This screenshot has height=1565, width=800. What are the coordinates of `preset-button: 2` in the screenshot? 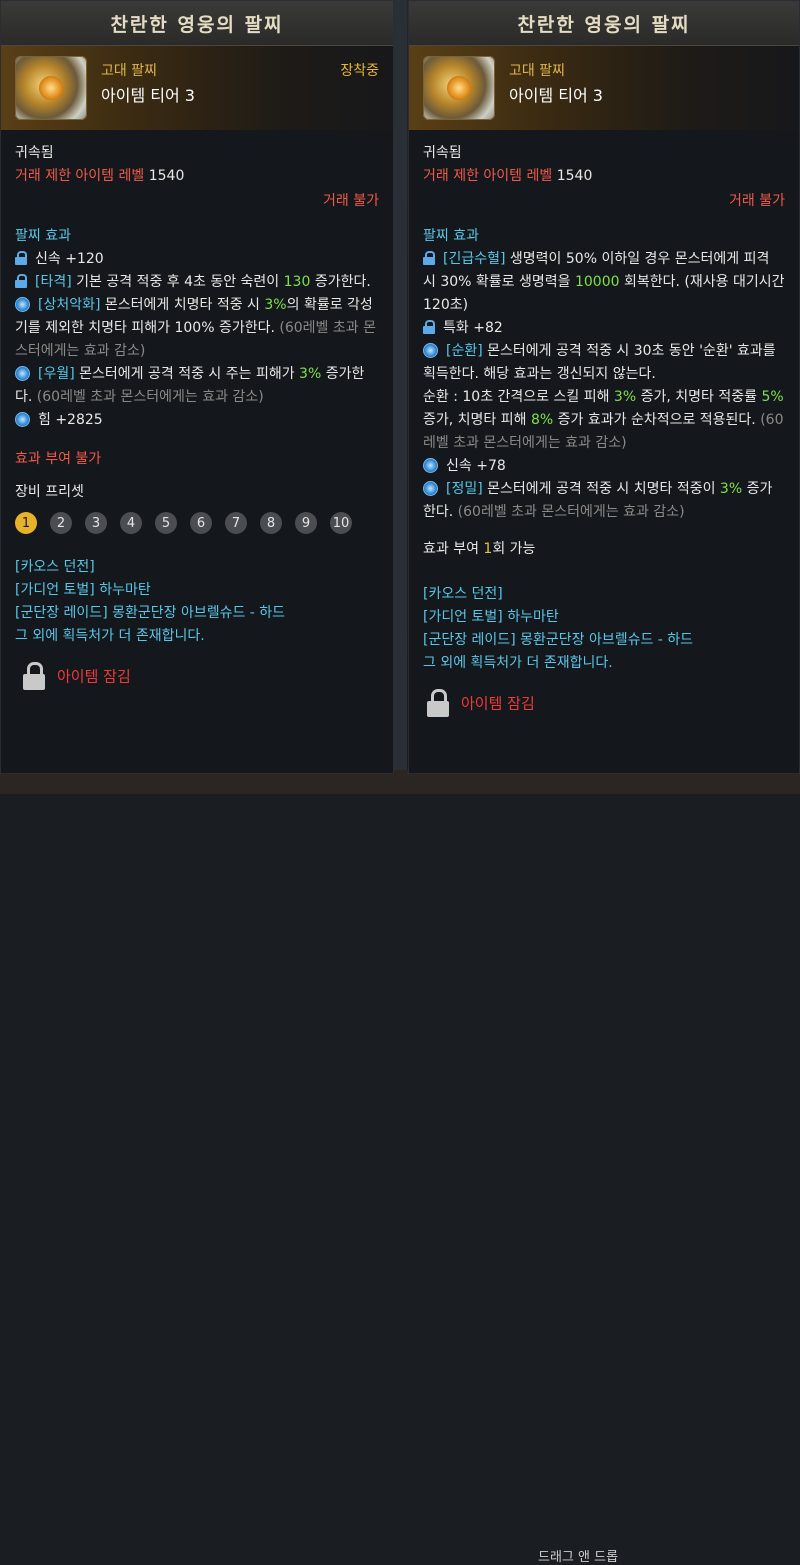 It's located at (61, 523).